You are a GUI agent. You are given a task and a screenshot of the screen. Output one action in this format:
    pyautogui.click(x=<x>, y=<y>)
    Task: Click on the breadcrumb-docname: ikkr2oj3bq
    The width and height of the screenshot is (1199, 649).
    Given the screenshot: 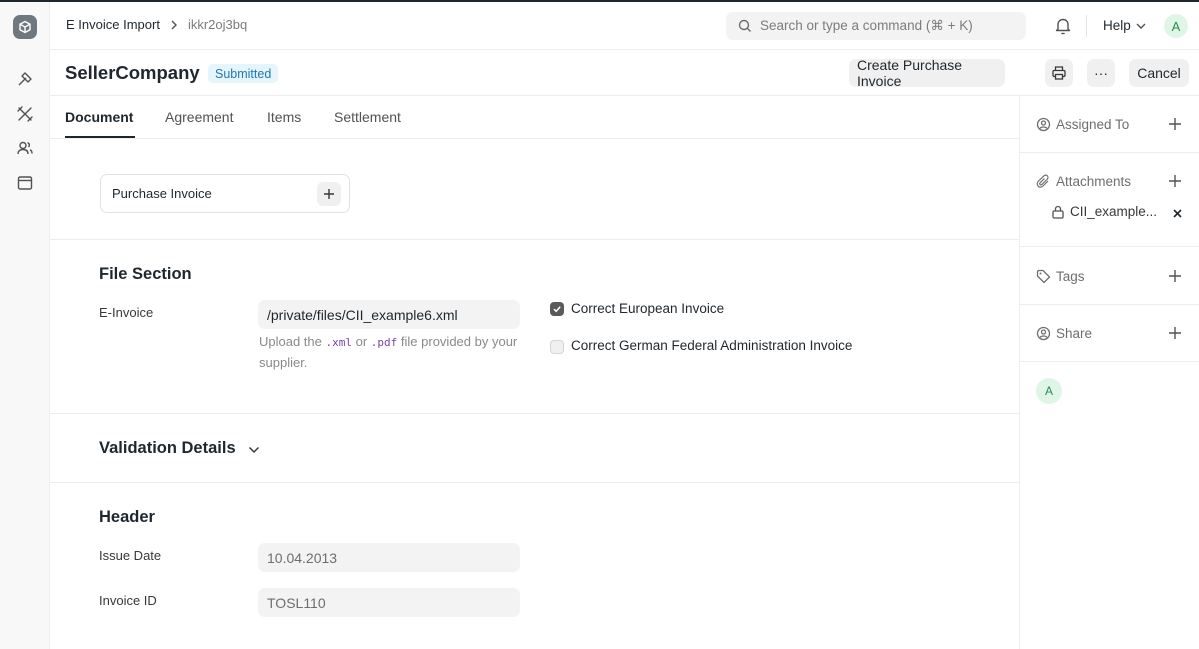 What is the action you would take?
    pyautogui.click(x=217, y=24)
    